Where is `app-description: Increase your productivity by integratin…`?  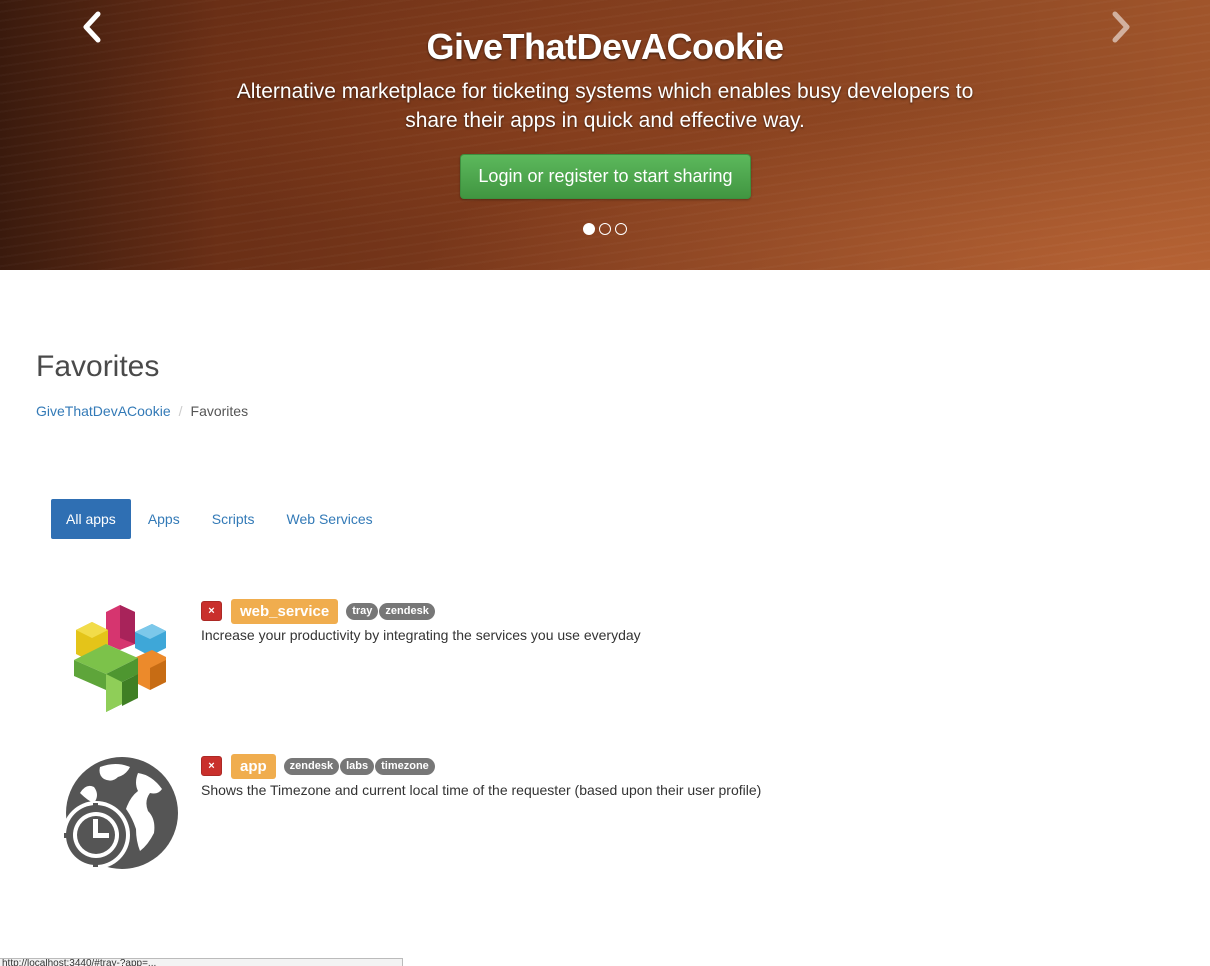
app-description: Increase your productivity by integratin… is located at coordinates (421, 635).